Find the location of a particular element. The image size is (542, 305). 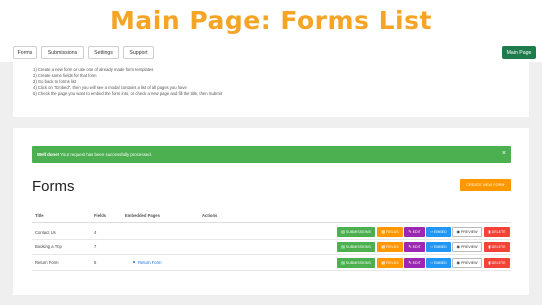

table-header-divider is located at coordinates (271, 222).